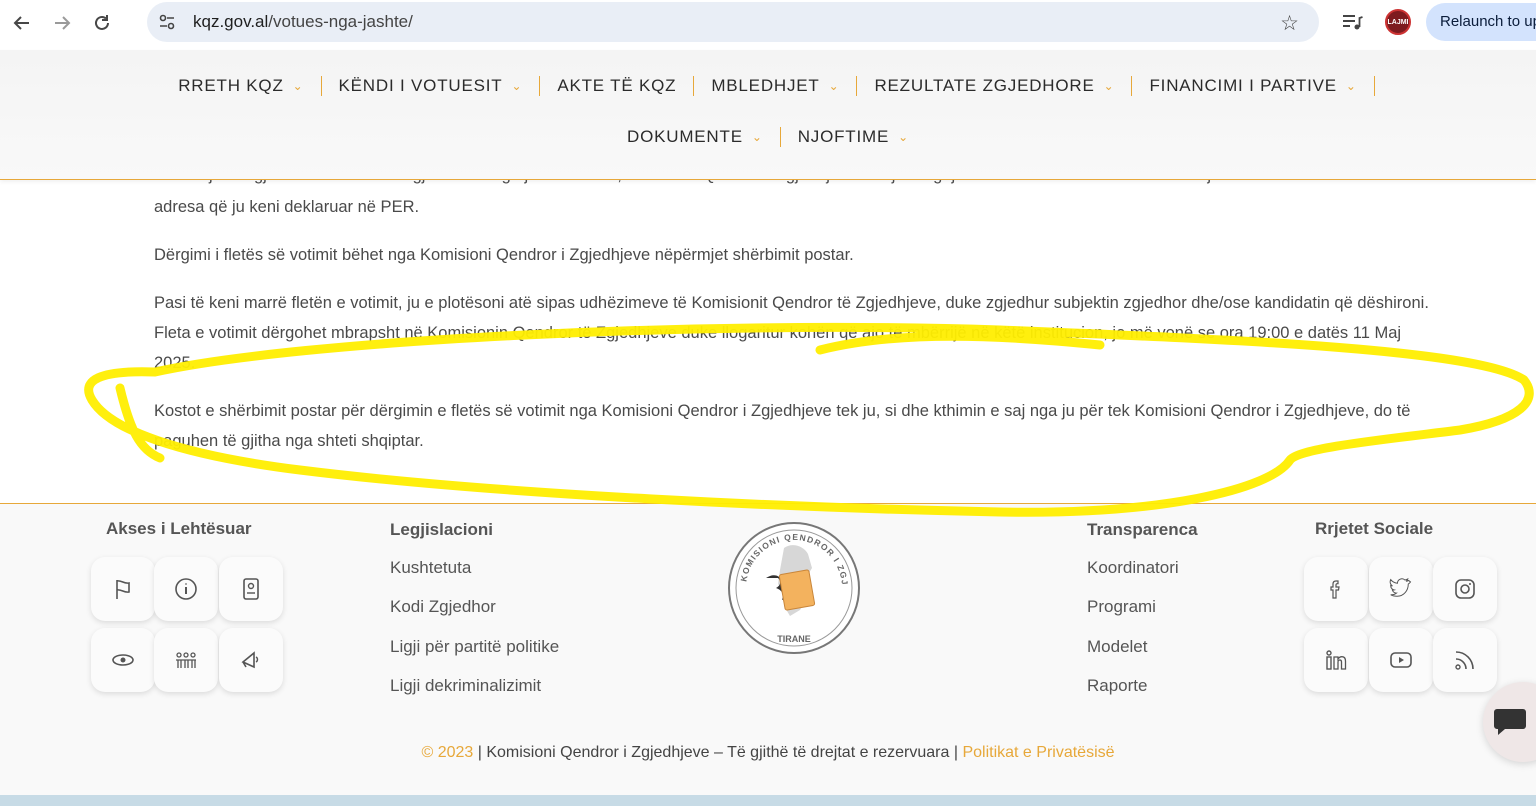 The image size is (1536, 806). Describe the element at coordinates (231, 21) in the screenshot. I see `url-domain: kqz.gov.al` at that location.